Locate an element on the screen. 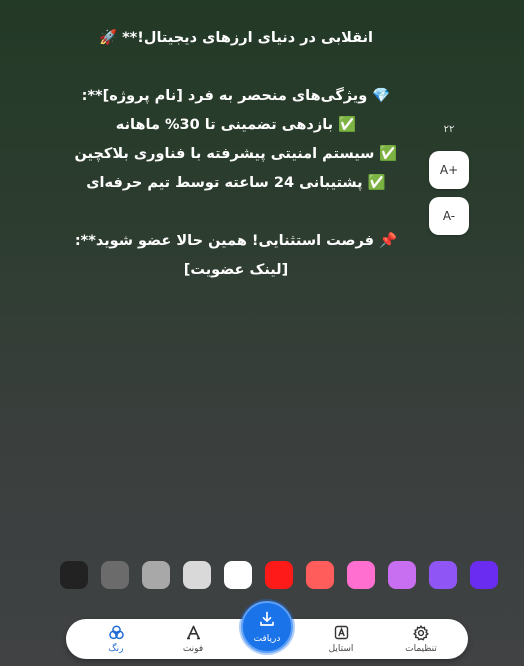  nav-settings: تنظیمات is located at coordinates (421, 639).